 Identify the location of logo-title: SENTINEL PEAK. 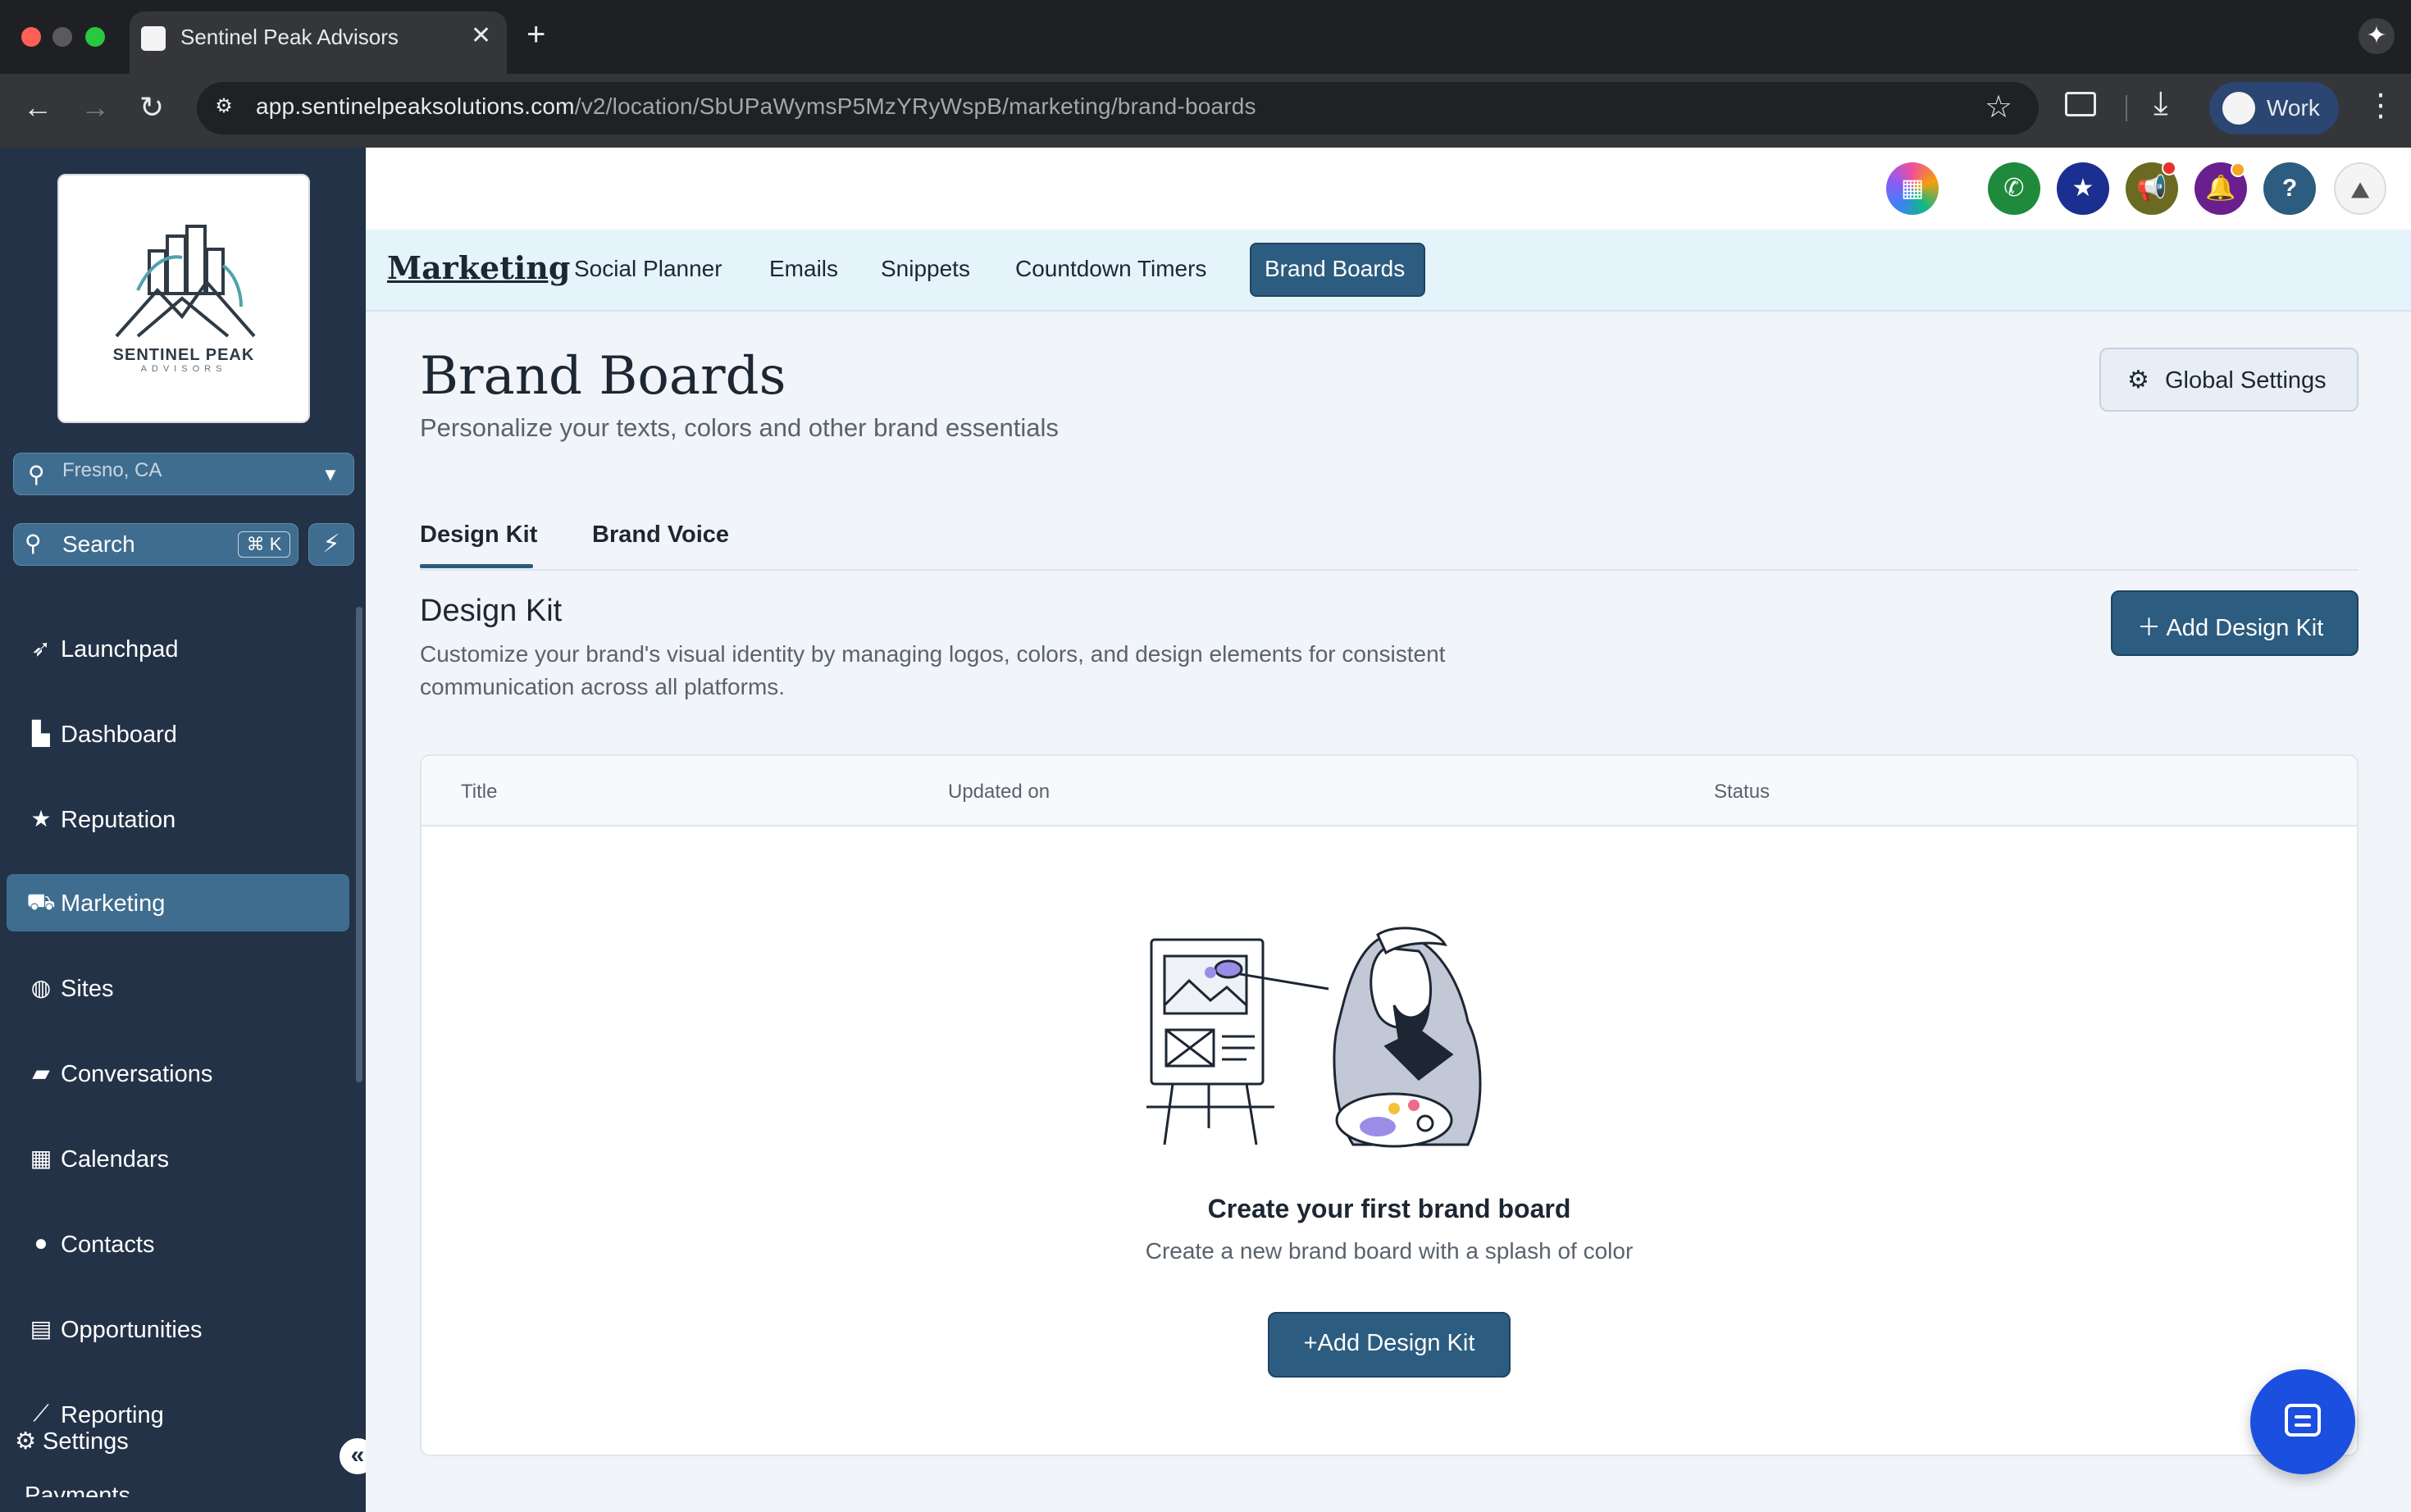
(183, 355).